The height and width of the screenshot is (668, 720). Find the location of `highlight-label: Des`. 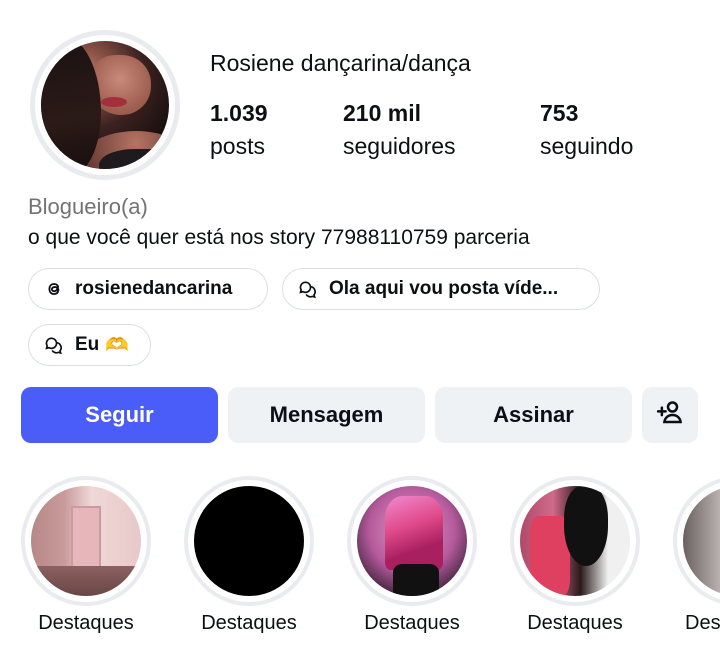

highlight-label: Des is located at coordinates (702, 623).